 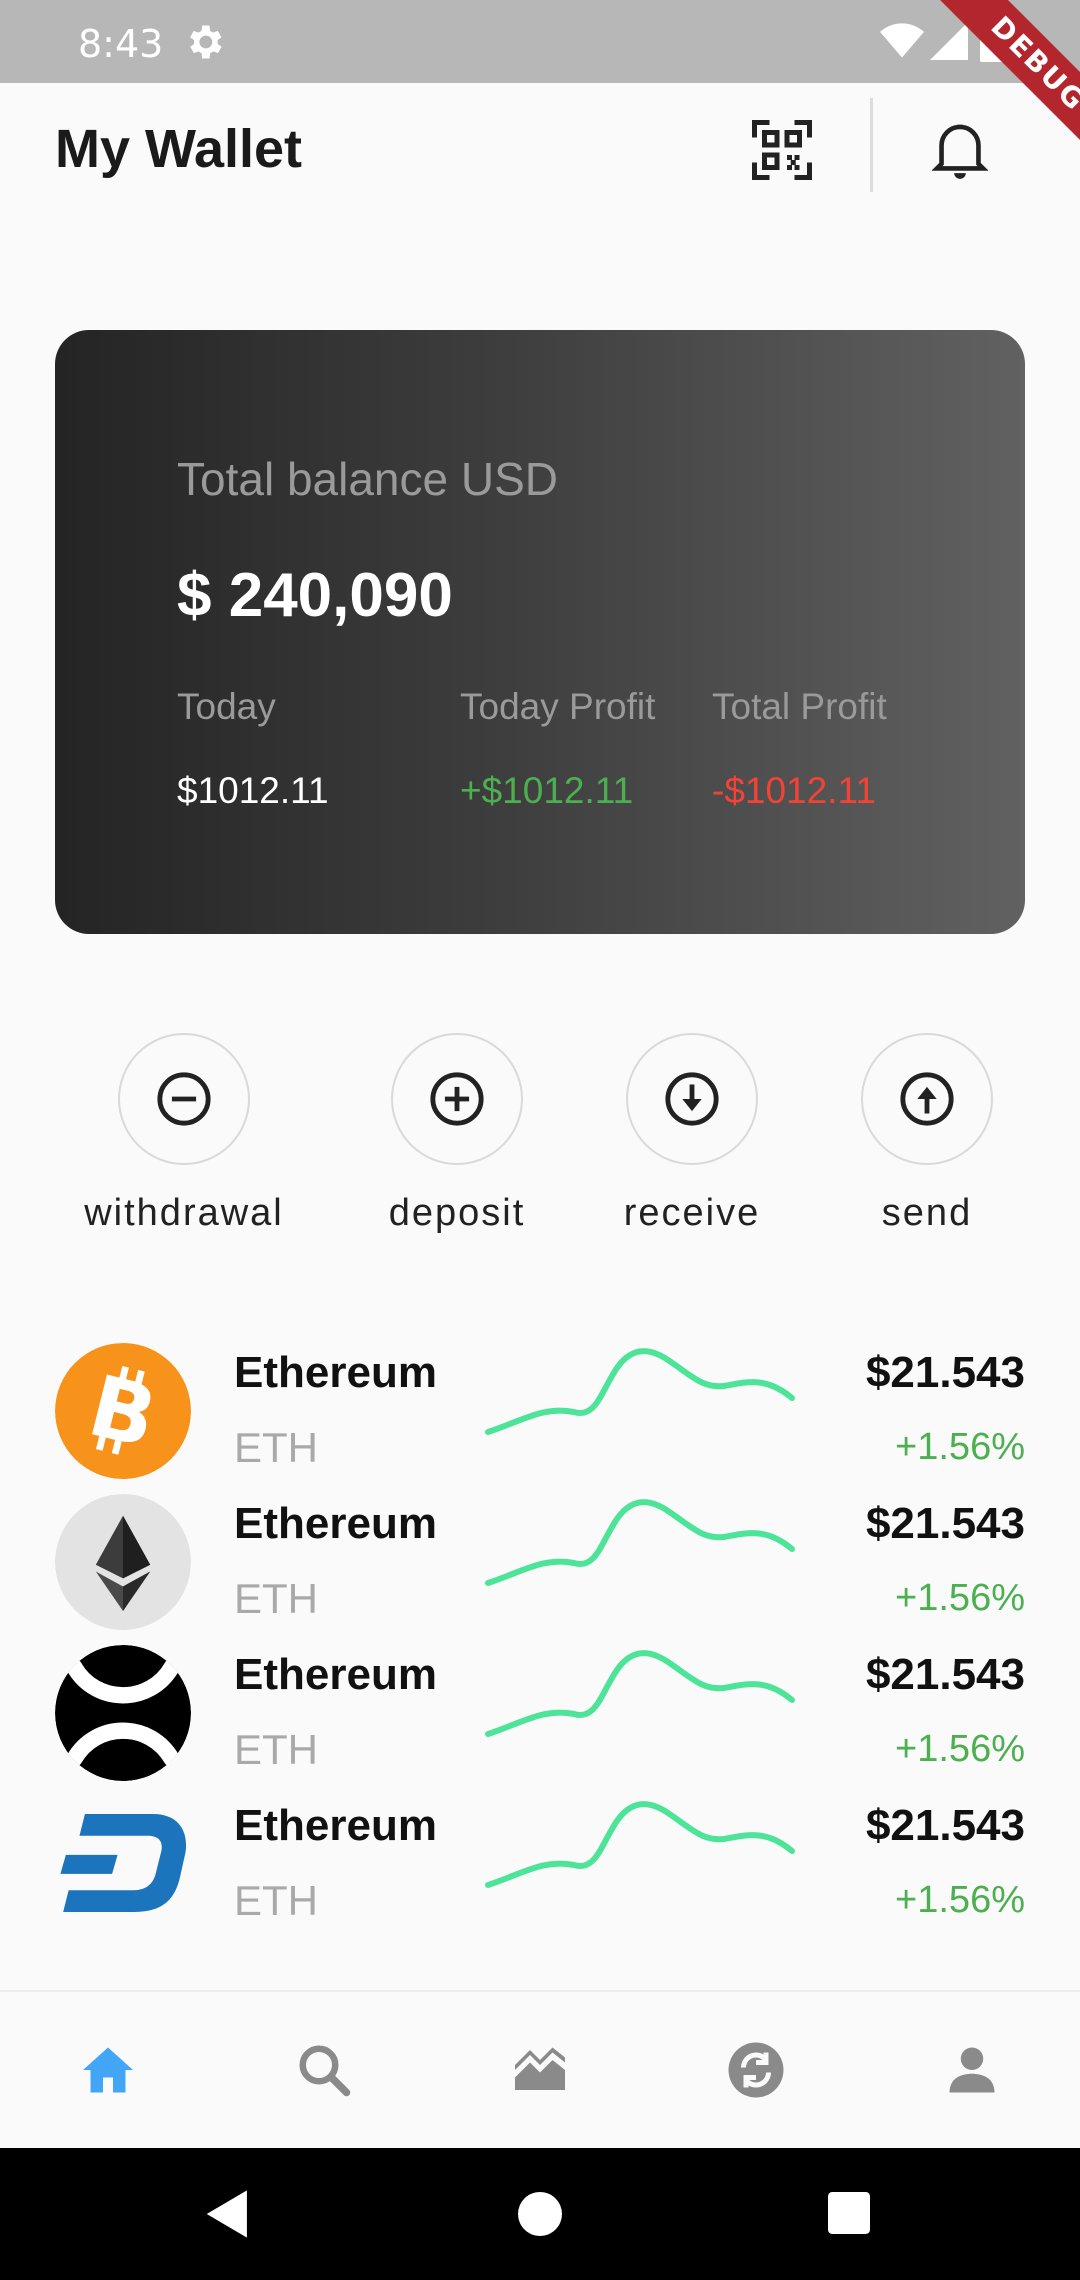 I want to click on home-icon, so click(x=108, y=2070).